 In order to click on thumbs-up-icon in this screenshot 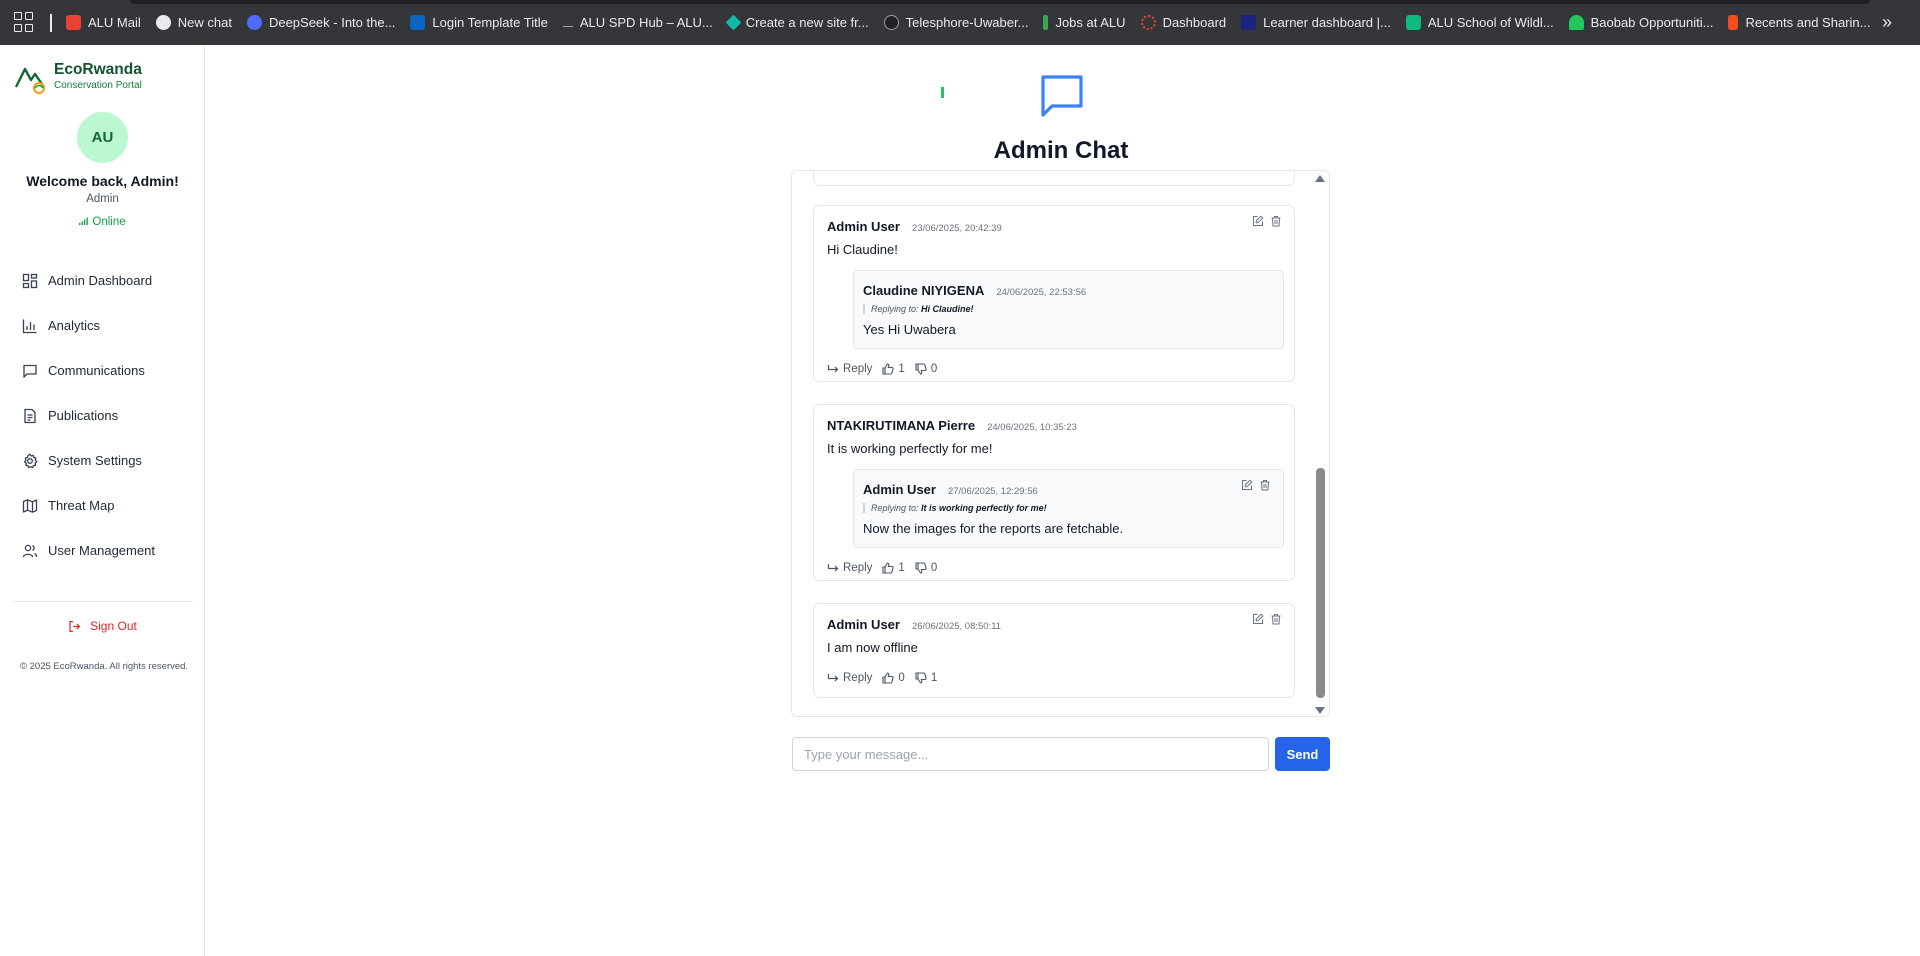, I will do `click(888, 369)`.